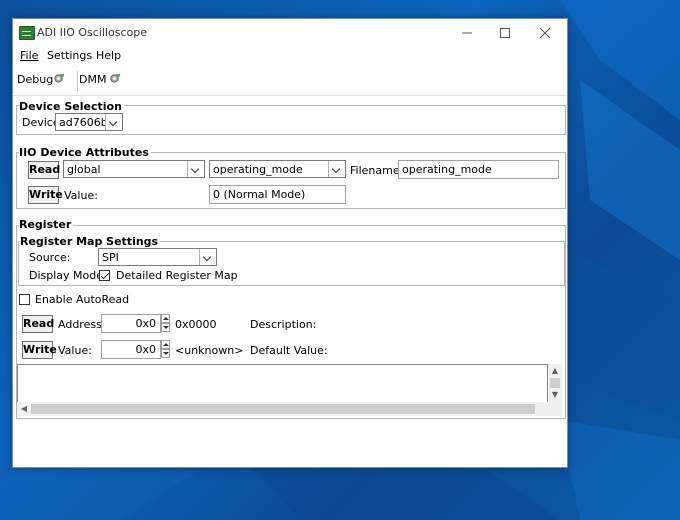  What do you see at coordinates (58, 78) in the screenshot?
I see `debug-gear-icon` at bounding box center [58, 78].